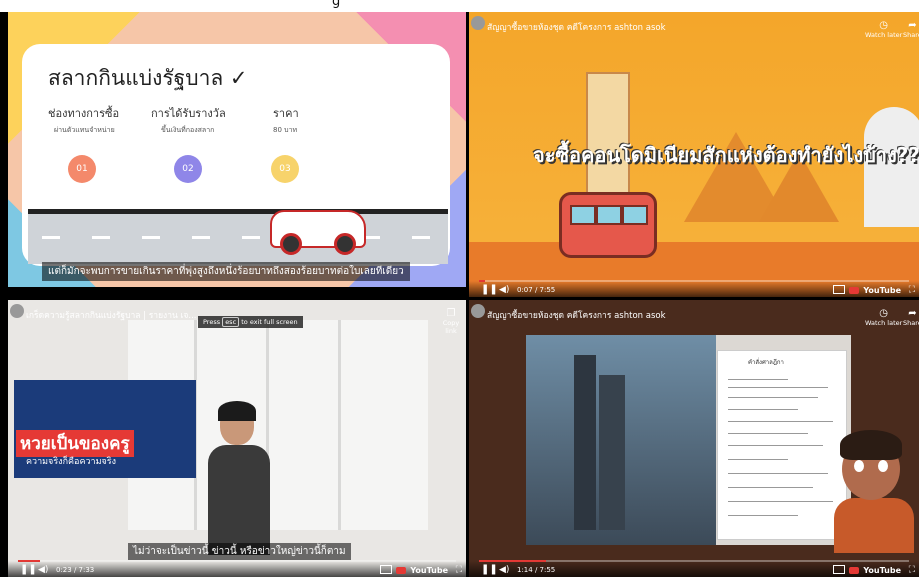 The width and height of the screenshot is (919, 577). I want to click on road-illustration, so click(238, 236).